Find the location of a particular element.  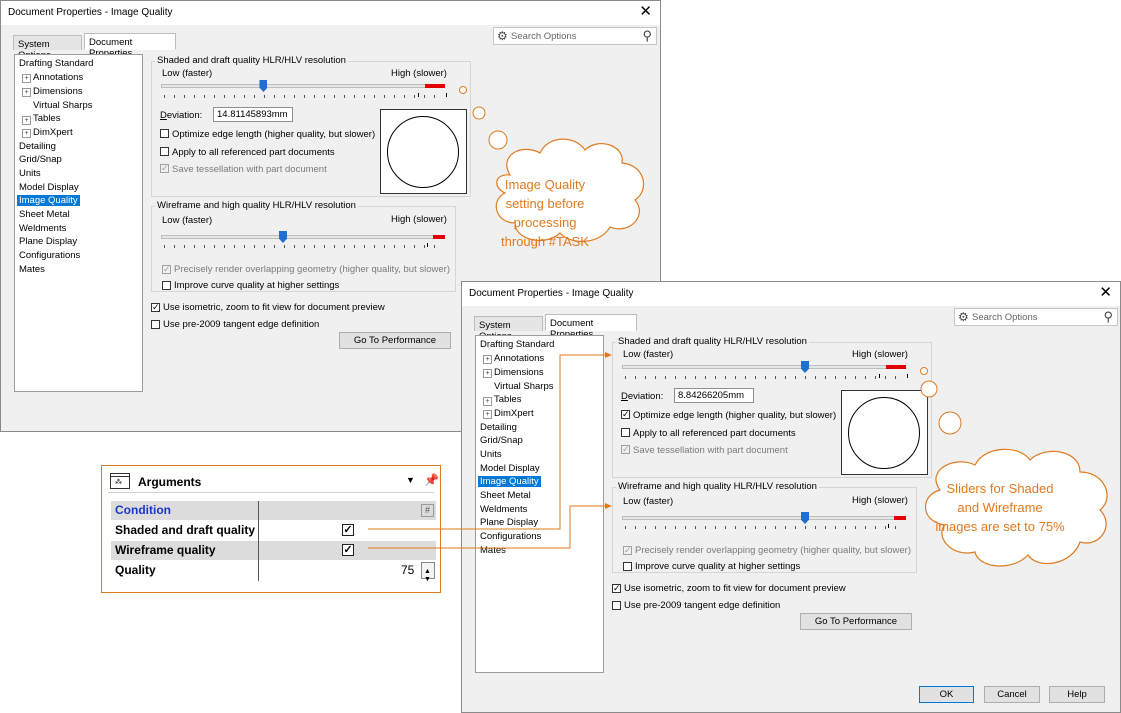

front-tree-virtual-sharps: Virtual Sharps is located at coordinates (524, 386).